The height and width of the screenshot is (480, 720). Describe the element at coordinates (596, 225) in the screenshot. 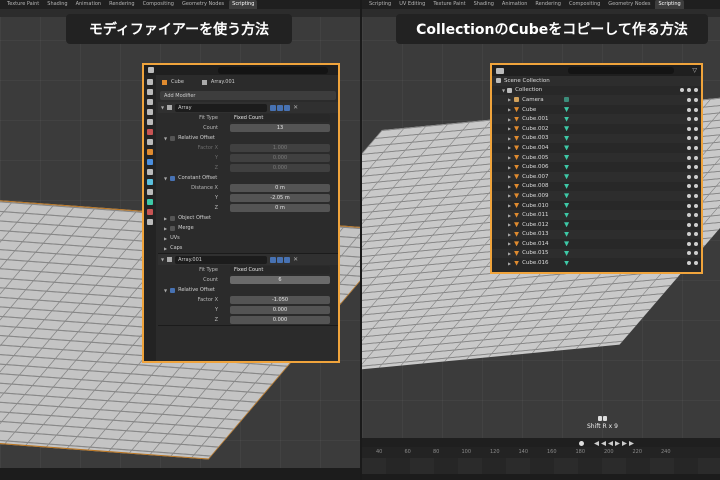

I see `outliner-item: ▶ Cube.012` at that location.